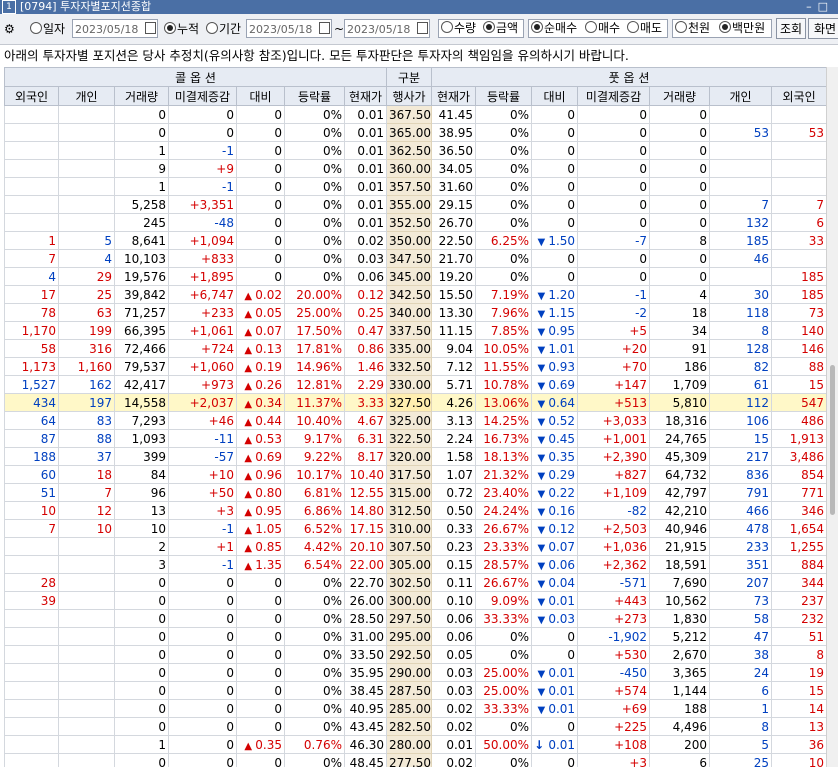 The height and width of the screenshot is (767, 838). I want to click on call-foreign-cell: 58, so click(31, 348).